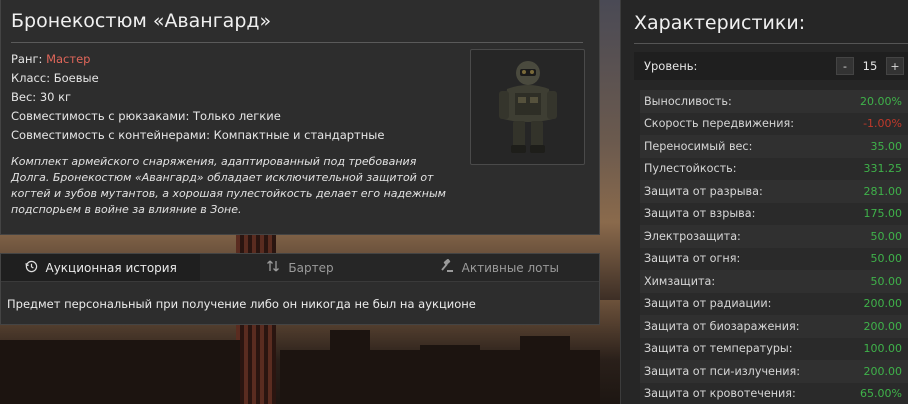  Describe the element at coordinates (883, 214) in the screenshot. I see `stat-value: 175.00` at that location.